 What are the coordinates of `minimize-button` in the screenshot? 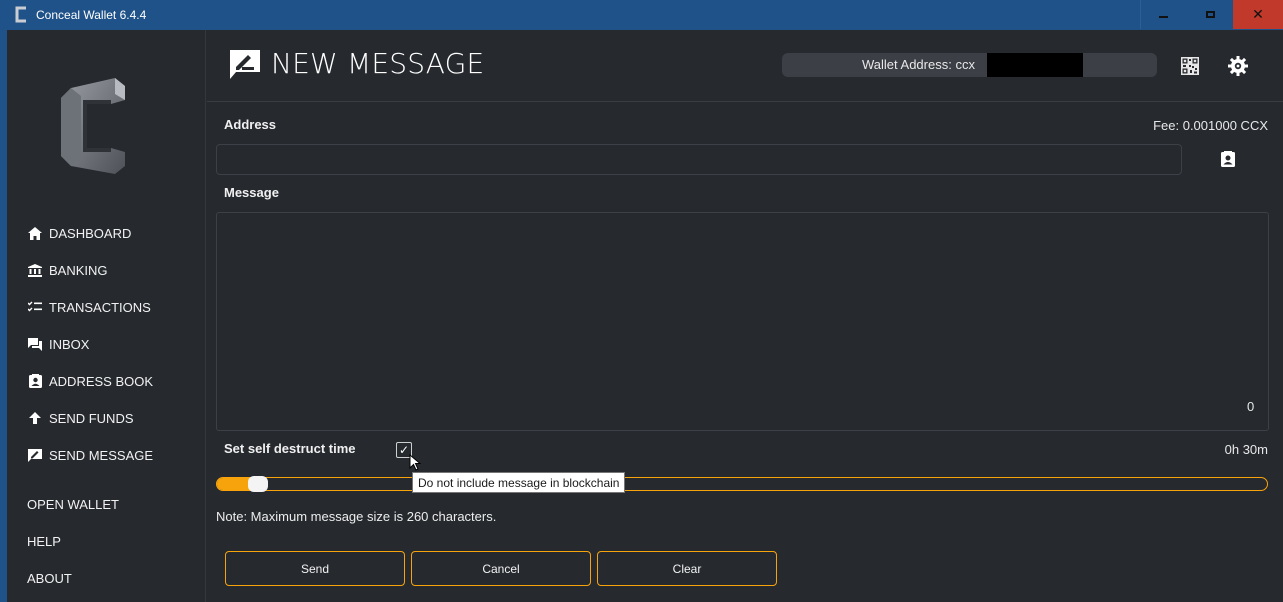 It's located at (1163, 14).